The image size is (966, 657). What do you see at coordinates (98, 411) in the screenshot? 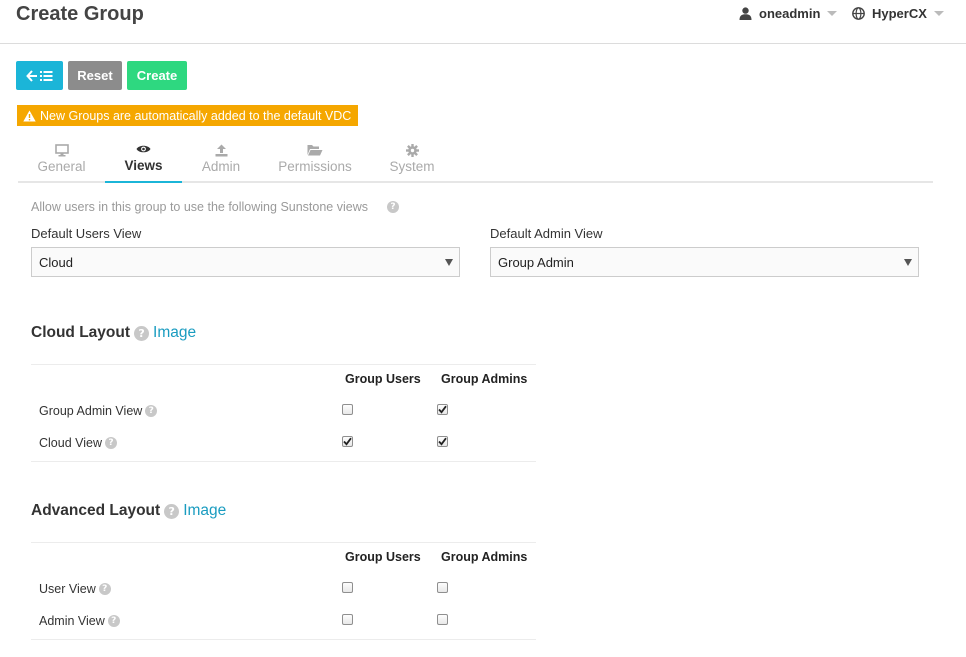
I see `row-label-group-admin-view: Group Admin View ?` at bounding box center [98, 411].